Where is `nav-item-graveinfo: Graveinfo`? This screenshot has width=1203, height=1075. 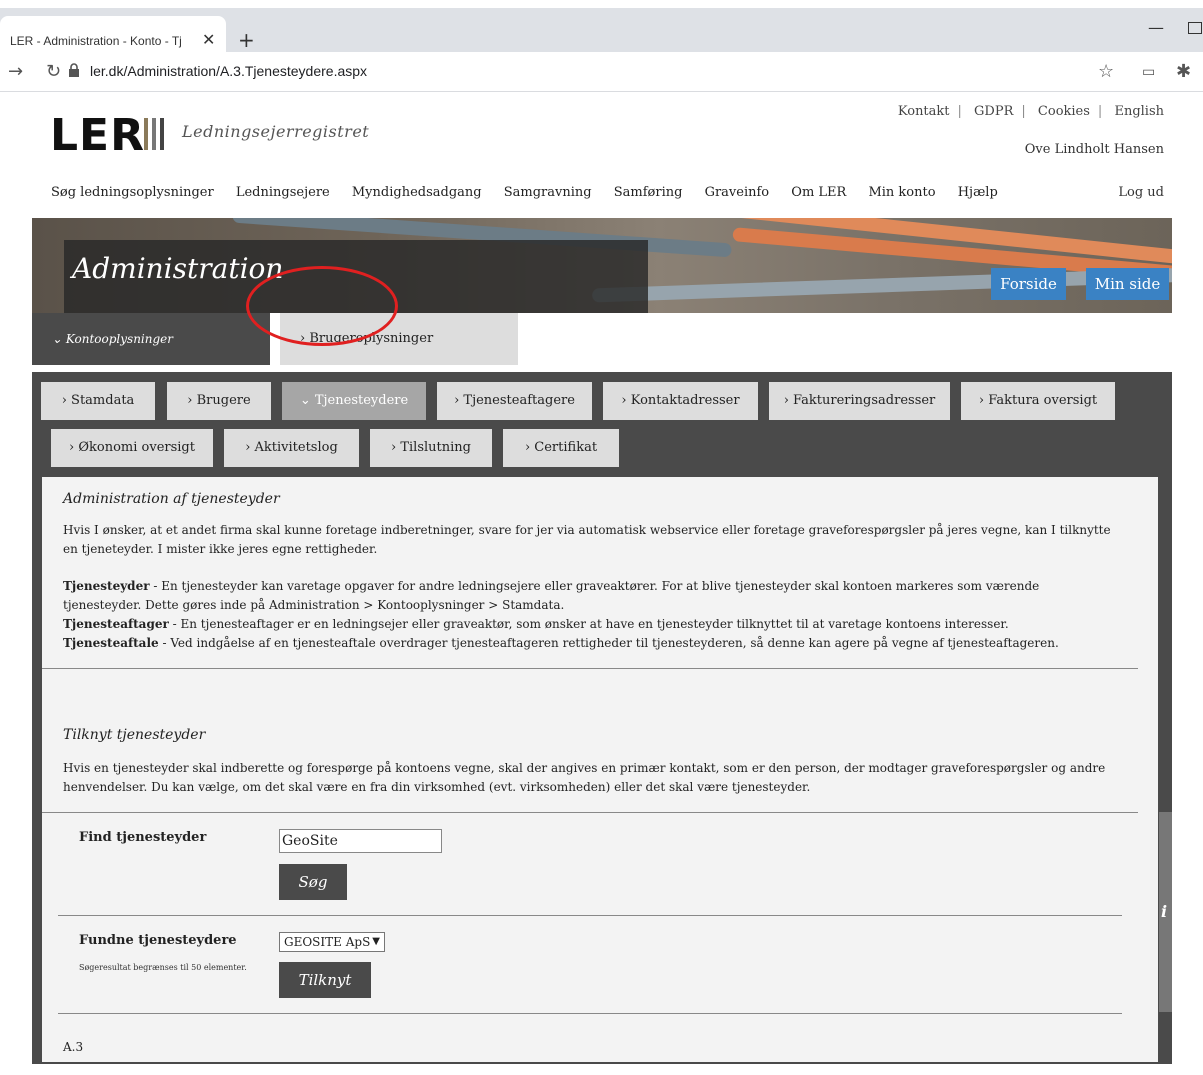 nav-item-graveinfo: Graveinfo is located at coordinates (737, 192).